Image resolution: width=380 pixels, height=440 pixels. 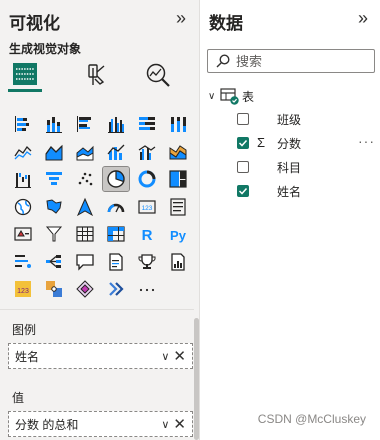 I want to click on paginated-report-icon, so click(x=178, y=262).